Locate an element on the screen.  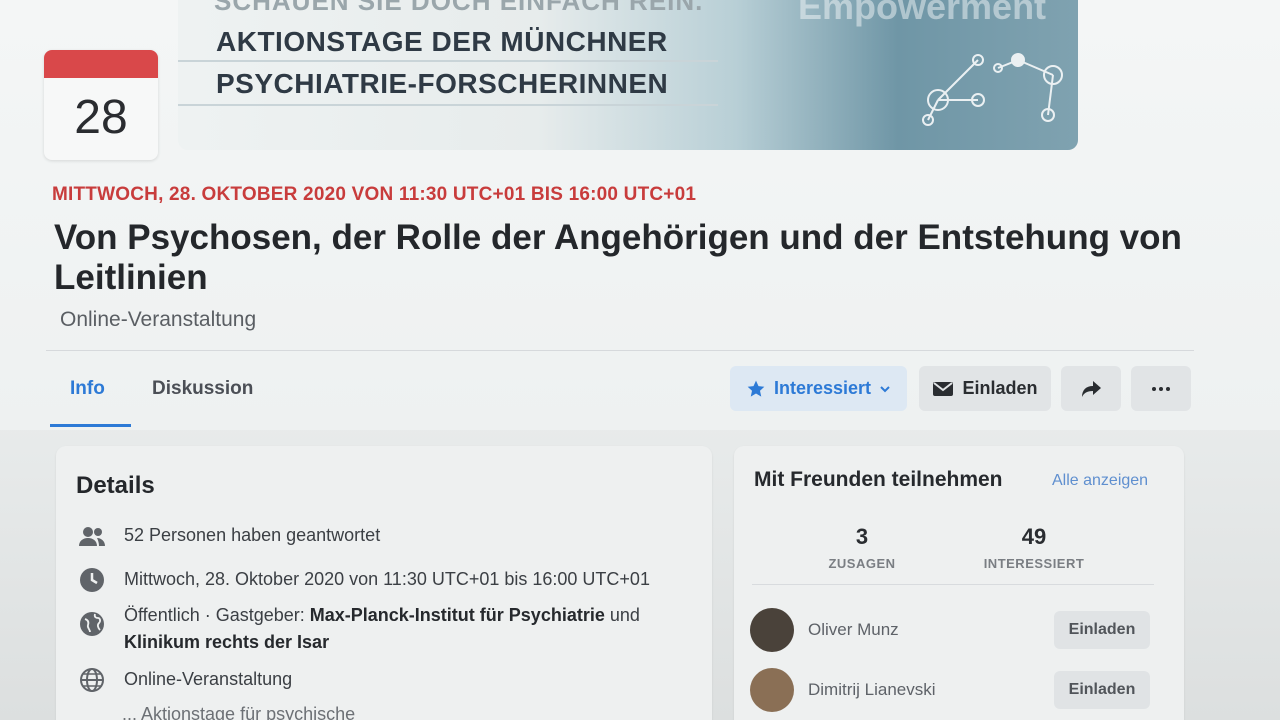
interested-label: Interessiert is located at coordinates (822, 388).